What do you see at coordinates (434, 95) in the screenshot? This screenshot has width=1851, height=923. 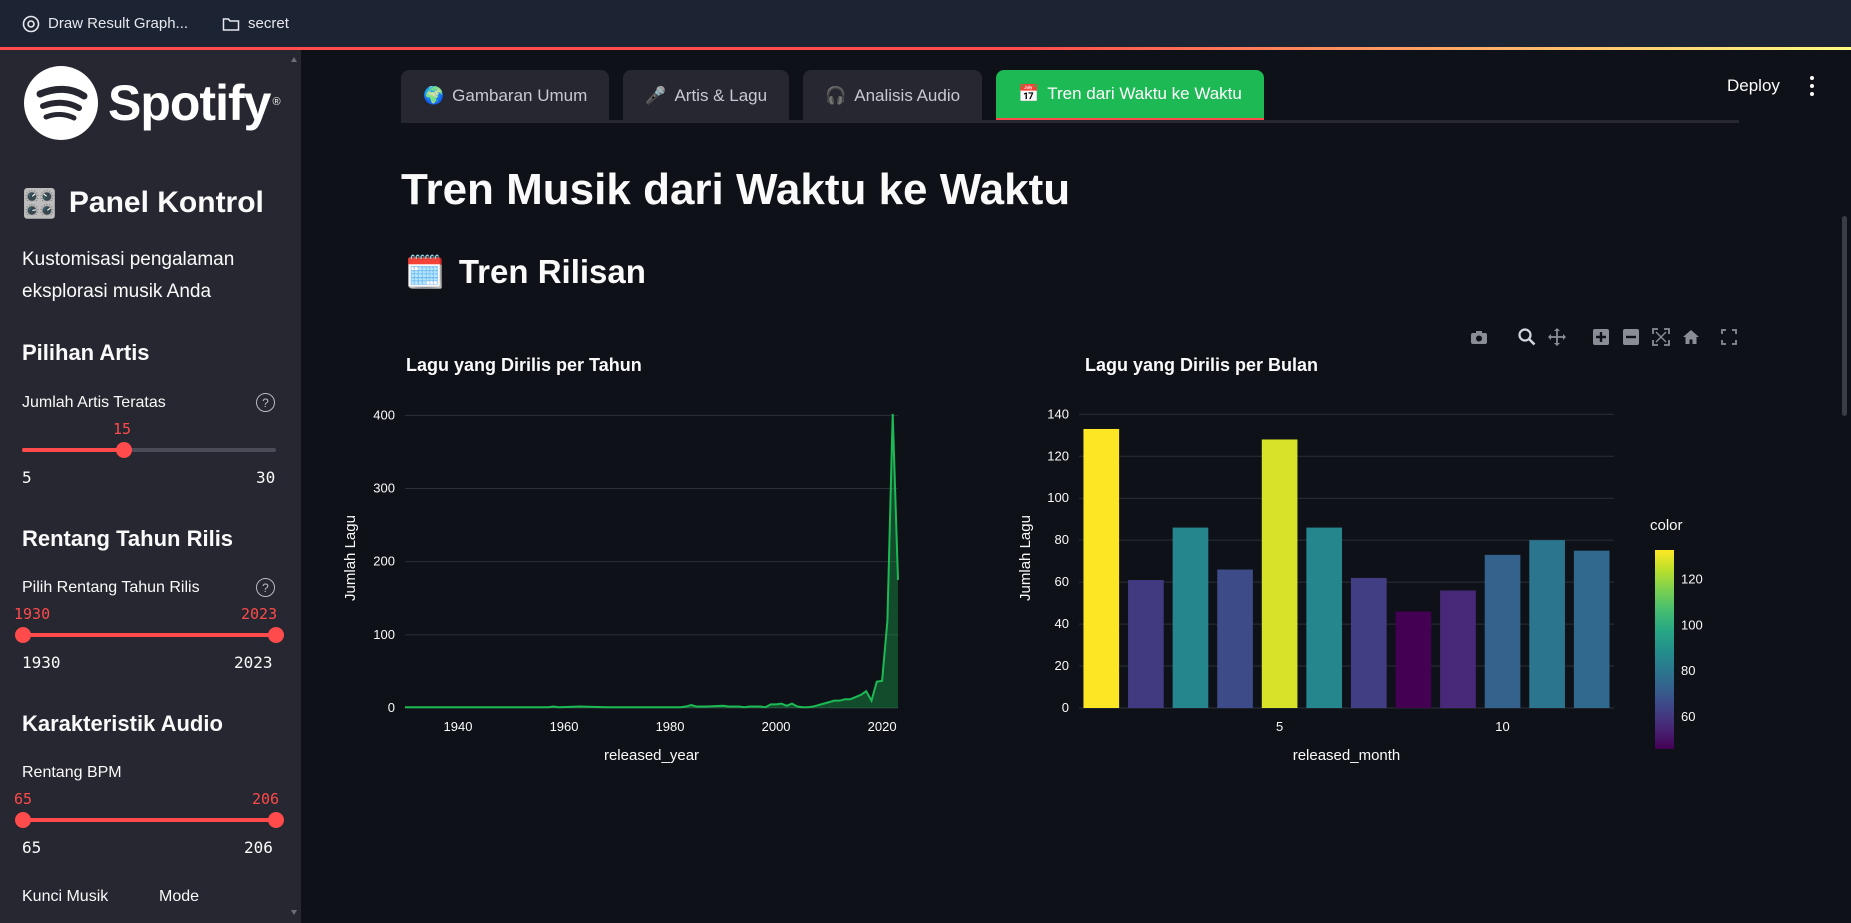 I see `globe-icon: 🌍` at bounding box center [434, 95].